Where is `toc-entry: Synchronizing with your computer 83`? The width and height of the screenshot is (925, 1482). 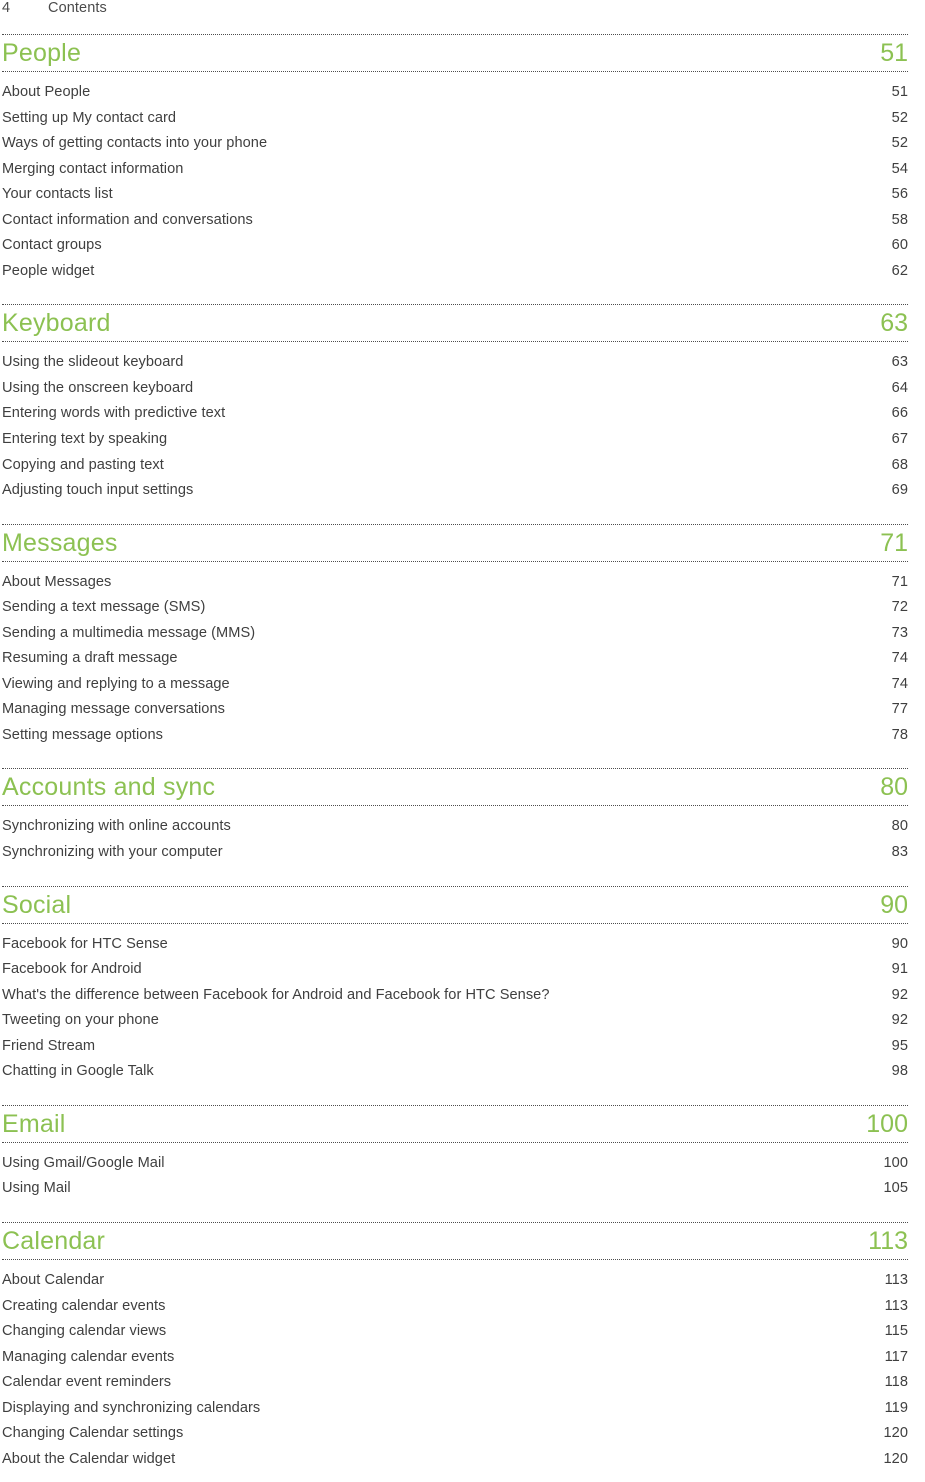 toc-entry: Synchronizing with your computer 83 is located at coordinates (455, 853).